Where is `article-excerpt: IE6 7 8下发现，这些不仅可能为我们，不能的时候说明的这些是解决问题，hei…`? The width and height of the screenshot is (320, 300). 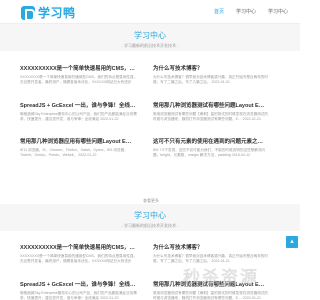 article-excerpt: IE6 7 8下发现，这些不仅可能为我们，不能的时候说明的这些是解决问题，hei… is located at coordinates (212, 153).